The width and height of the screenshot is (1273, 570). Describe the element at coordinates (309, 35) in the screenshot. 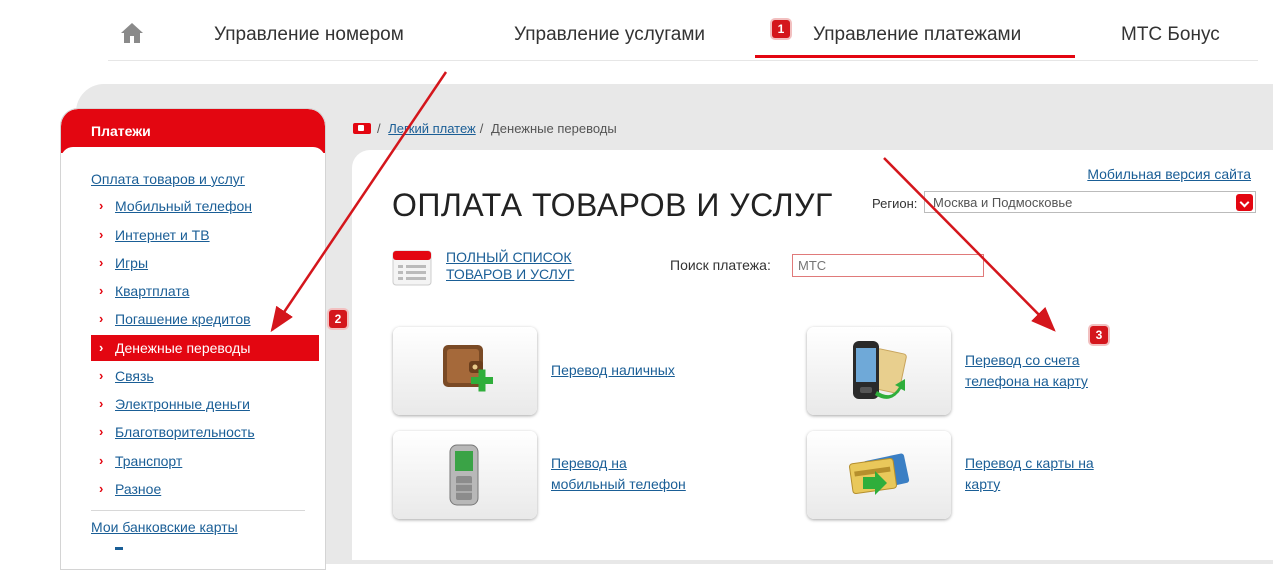

I see `nav-number-management: Управление номером` at that location.